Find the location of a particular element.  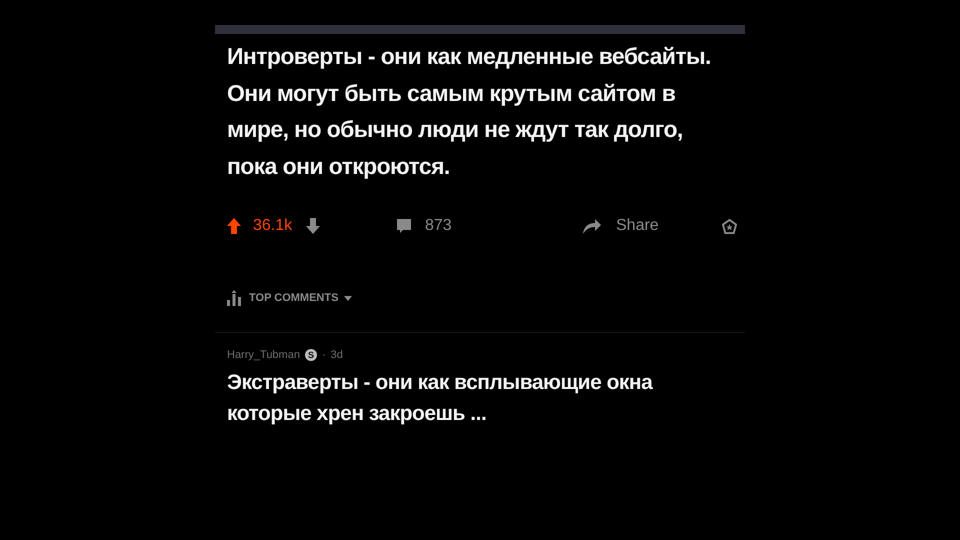

comment-icon is located at coordinates (404, 226).